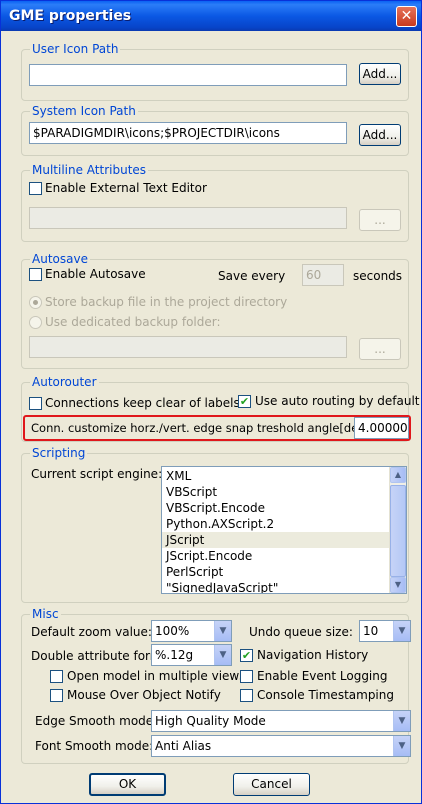 The height and width of the screenshot is (804, 422). Describe the element at coordinates (35, 322) in the screenshot. I see `dedicated-folder-radio` at that location.